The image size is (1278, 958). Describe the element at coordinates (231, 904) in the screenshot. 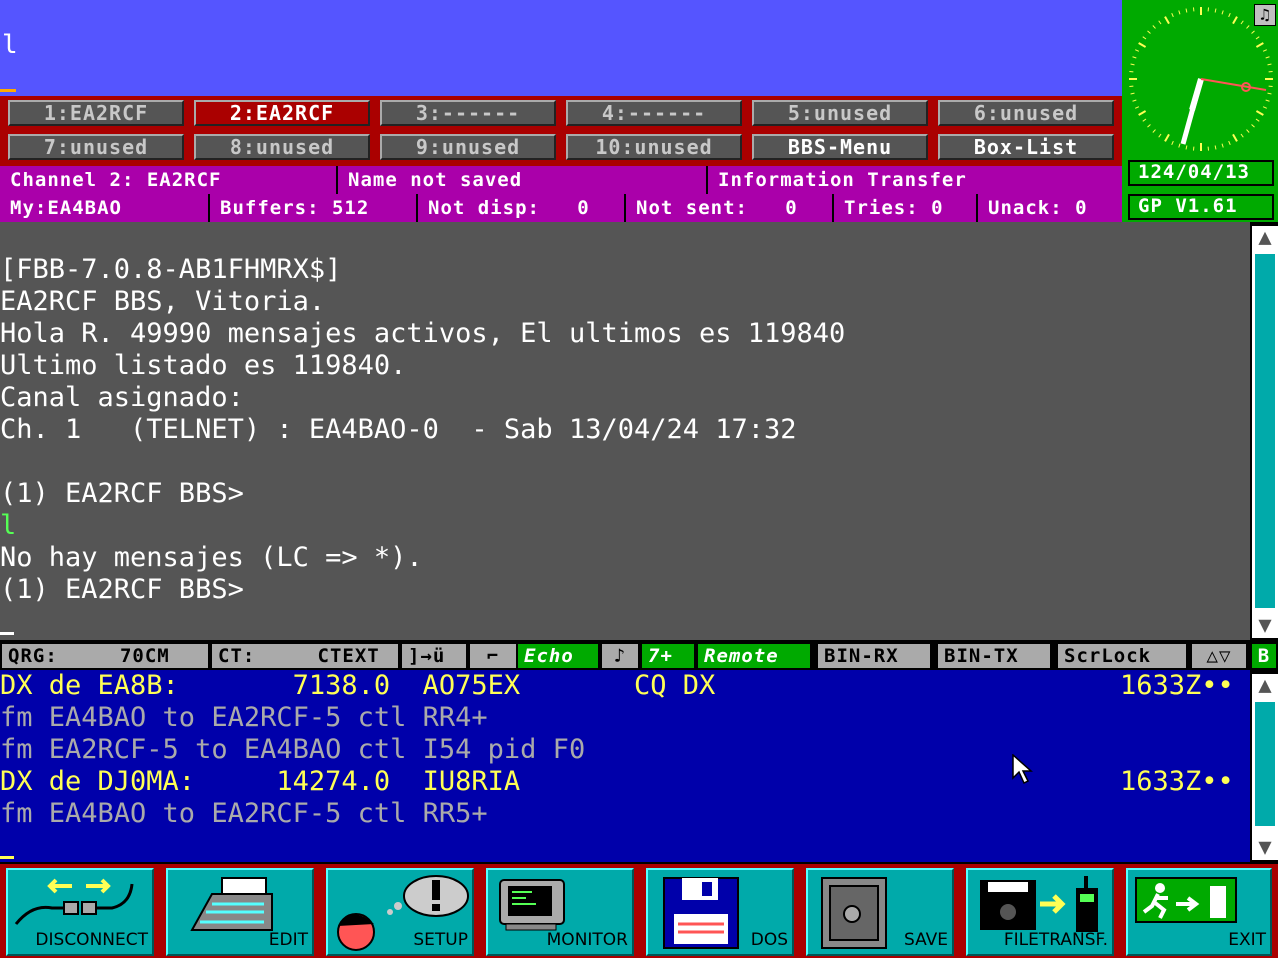

I see `typewriter-icon` at that location.